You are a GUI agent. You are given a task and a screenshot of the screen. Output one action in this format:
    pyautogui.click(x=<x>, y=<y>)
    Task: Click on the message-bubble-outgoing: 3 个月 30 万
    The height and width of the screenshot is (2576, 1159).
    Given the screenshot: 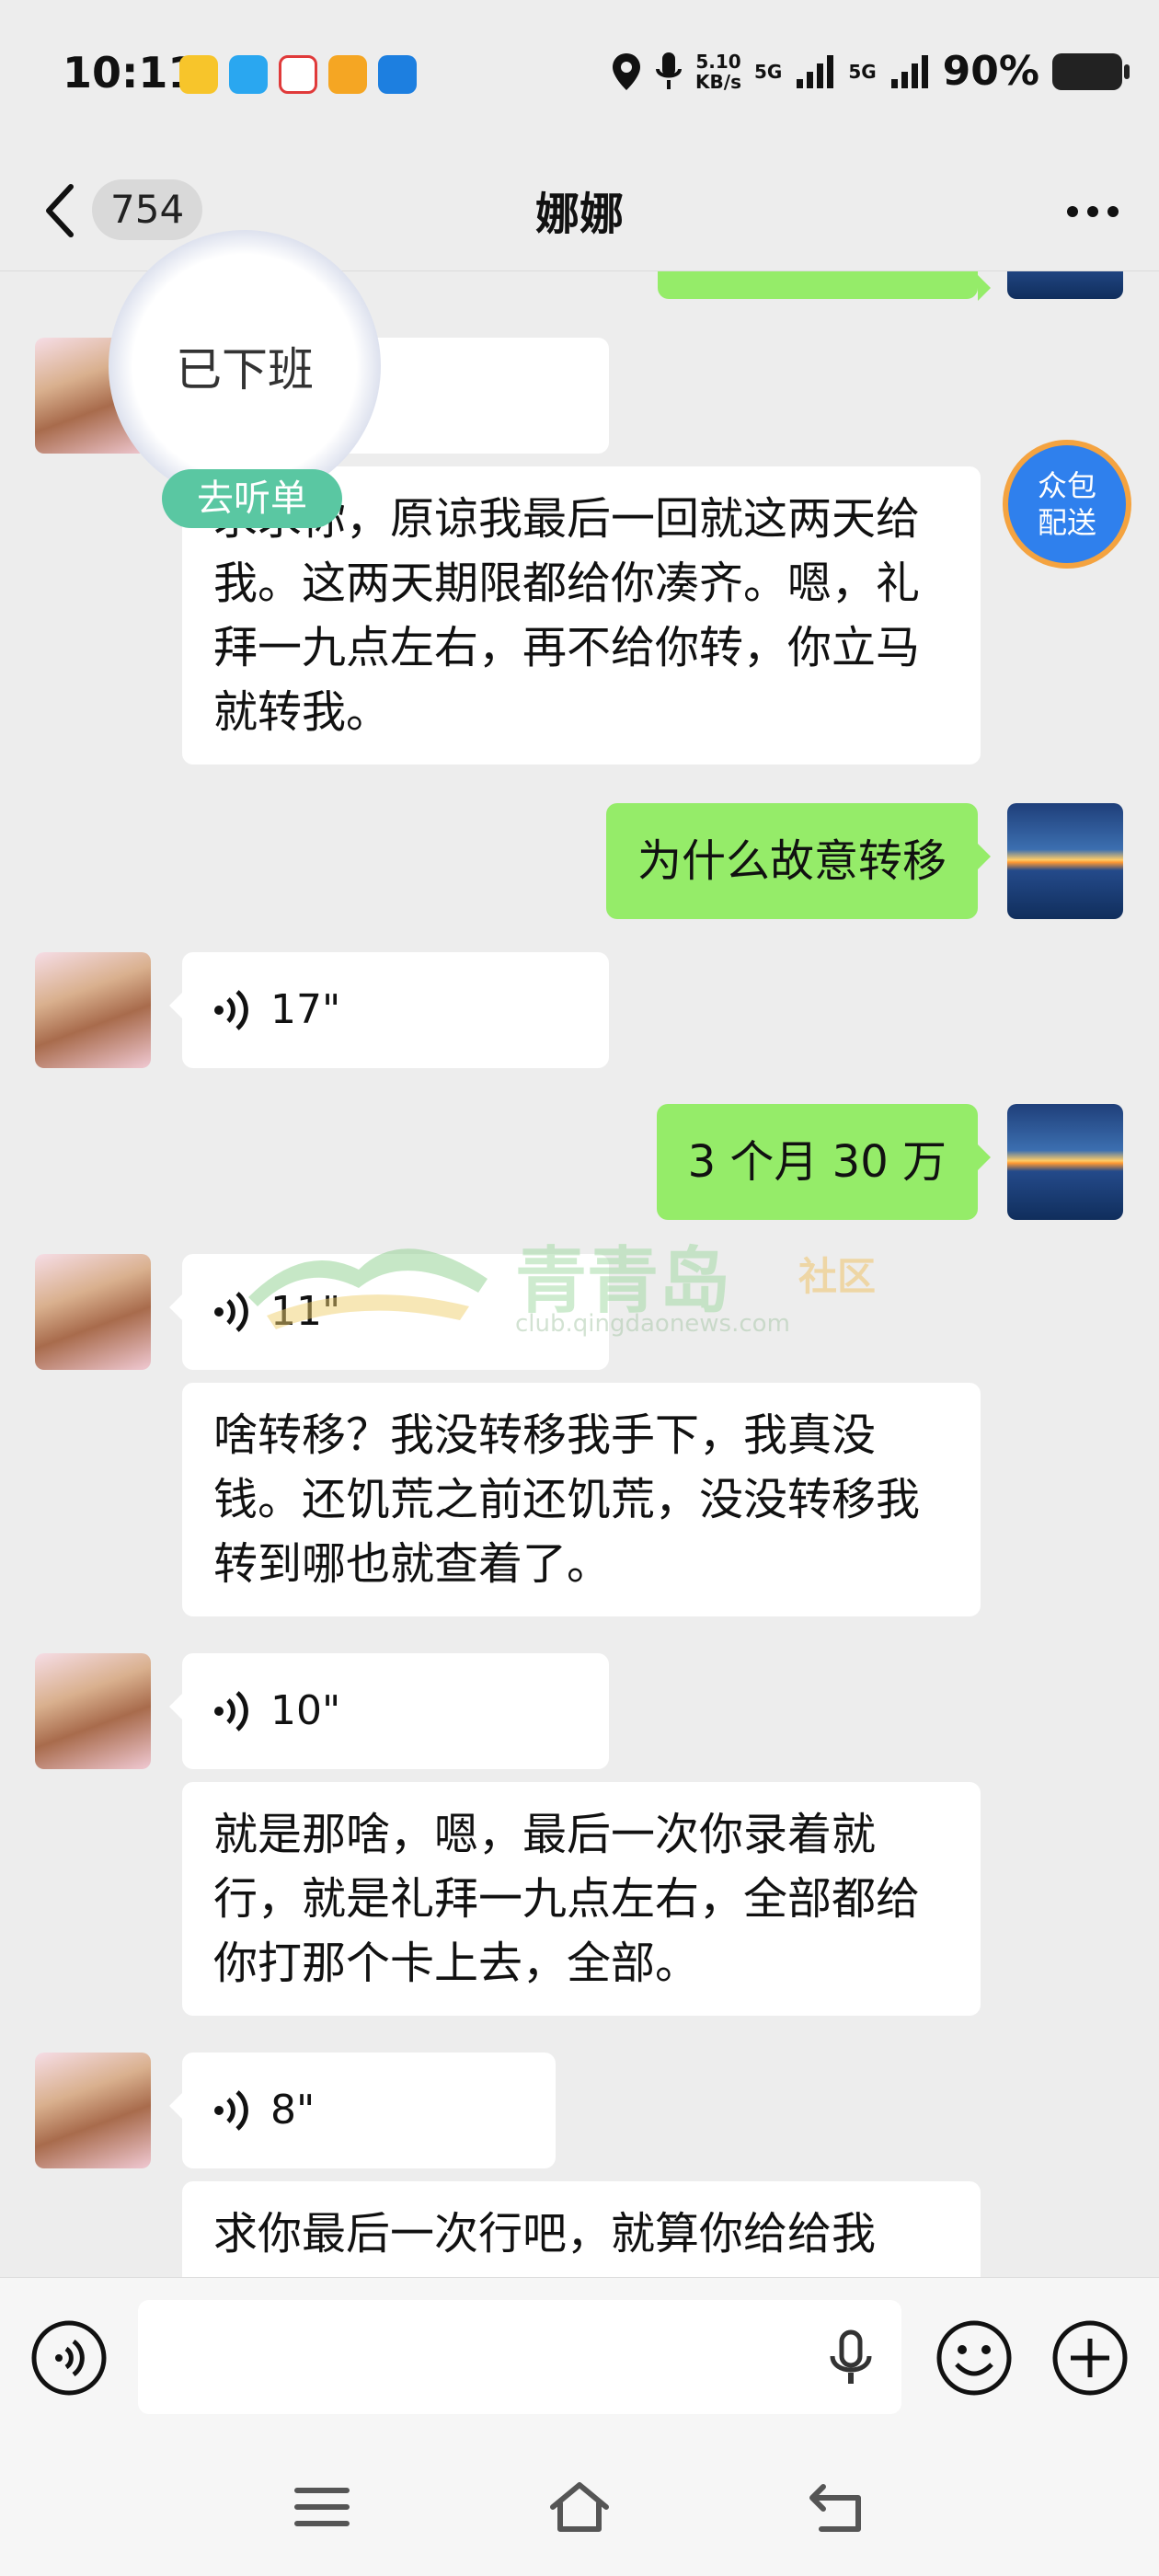 What is the action you would take?
    pyautogui.click(x=824, y=1162)
    